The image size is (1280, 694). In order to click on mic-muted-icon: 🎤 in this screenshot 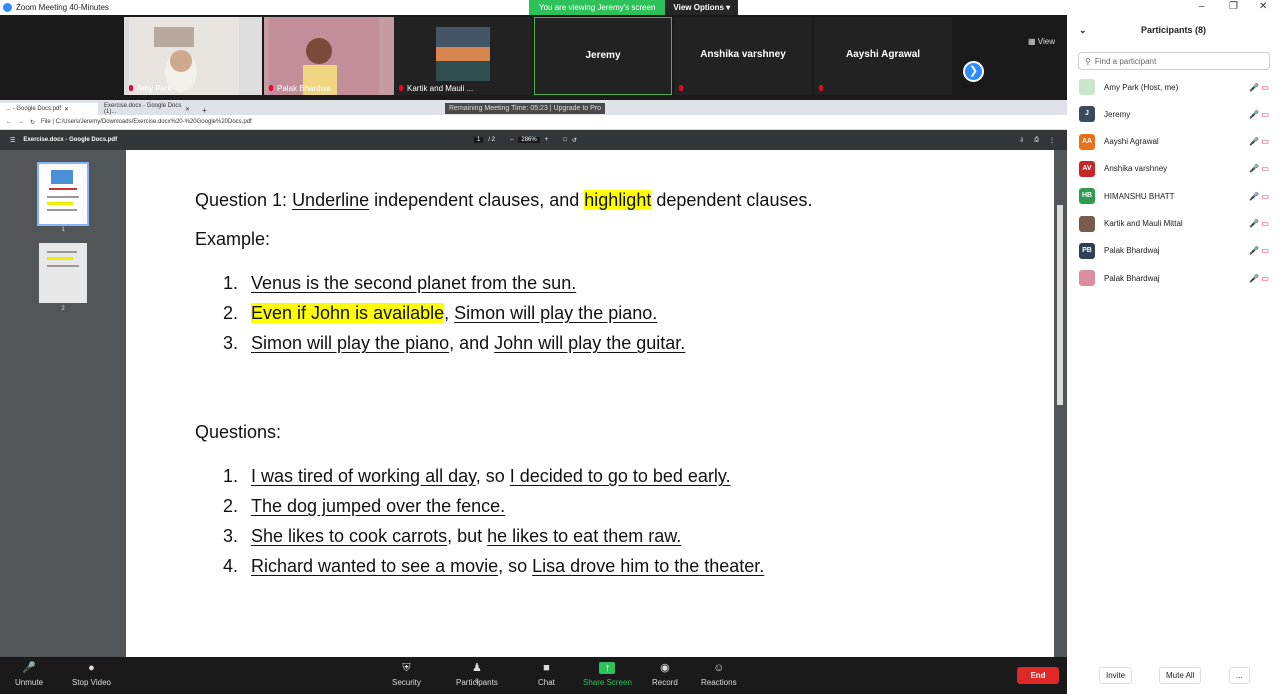, I will do `click(29, 668)`.